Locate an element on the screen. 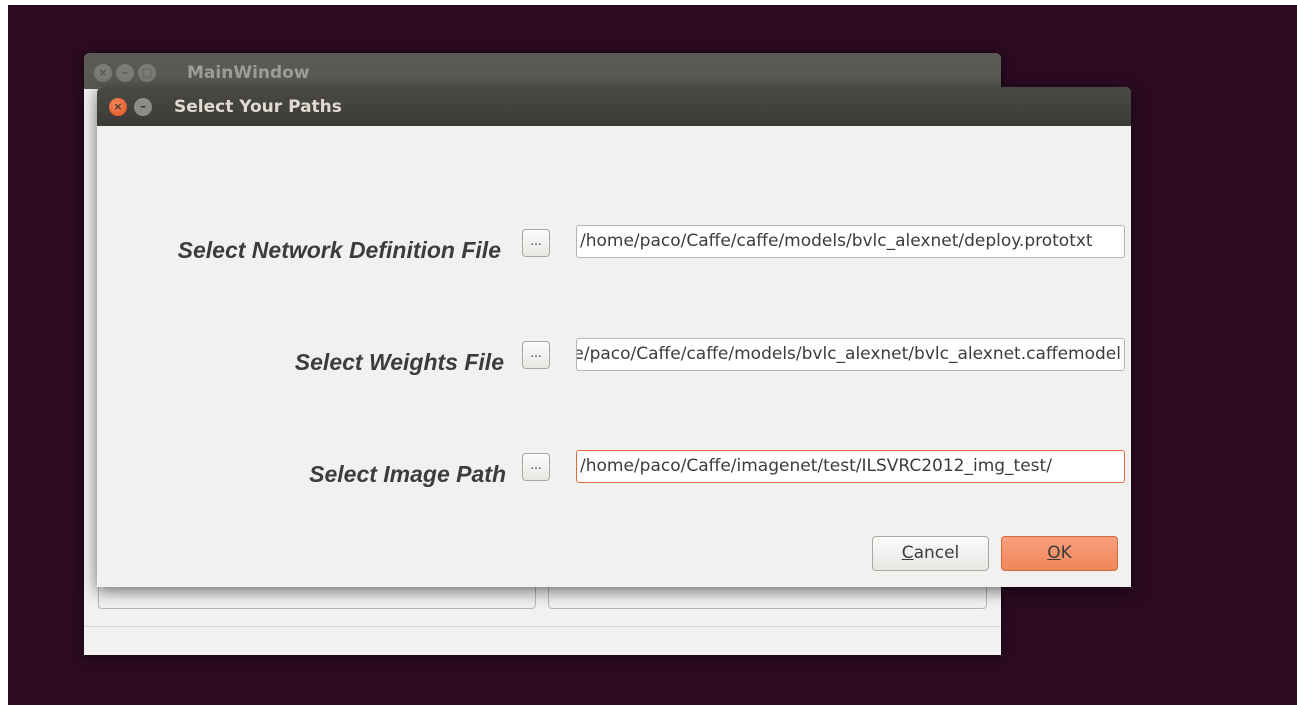 This screenshot has width=1297, height=705. main-statusbar is located at coordinates (542, 626).